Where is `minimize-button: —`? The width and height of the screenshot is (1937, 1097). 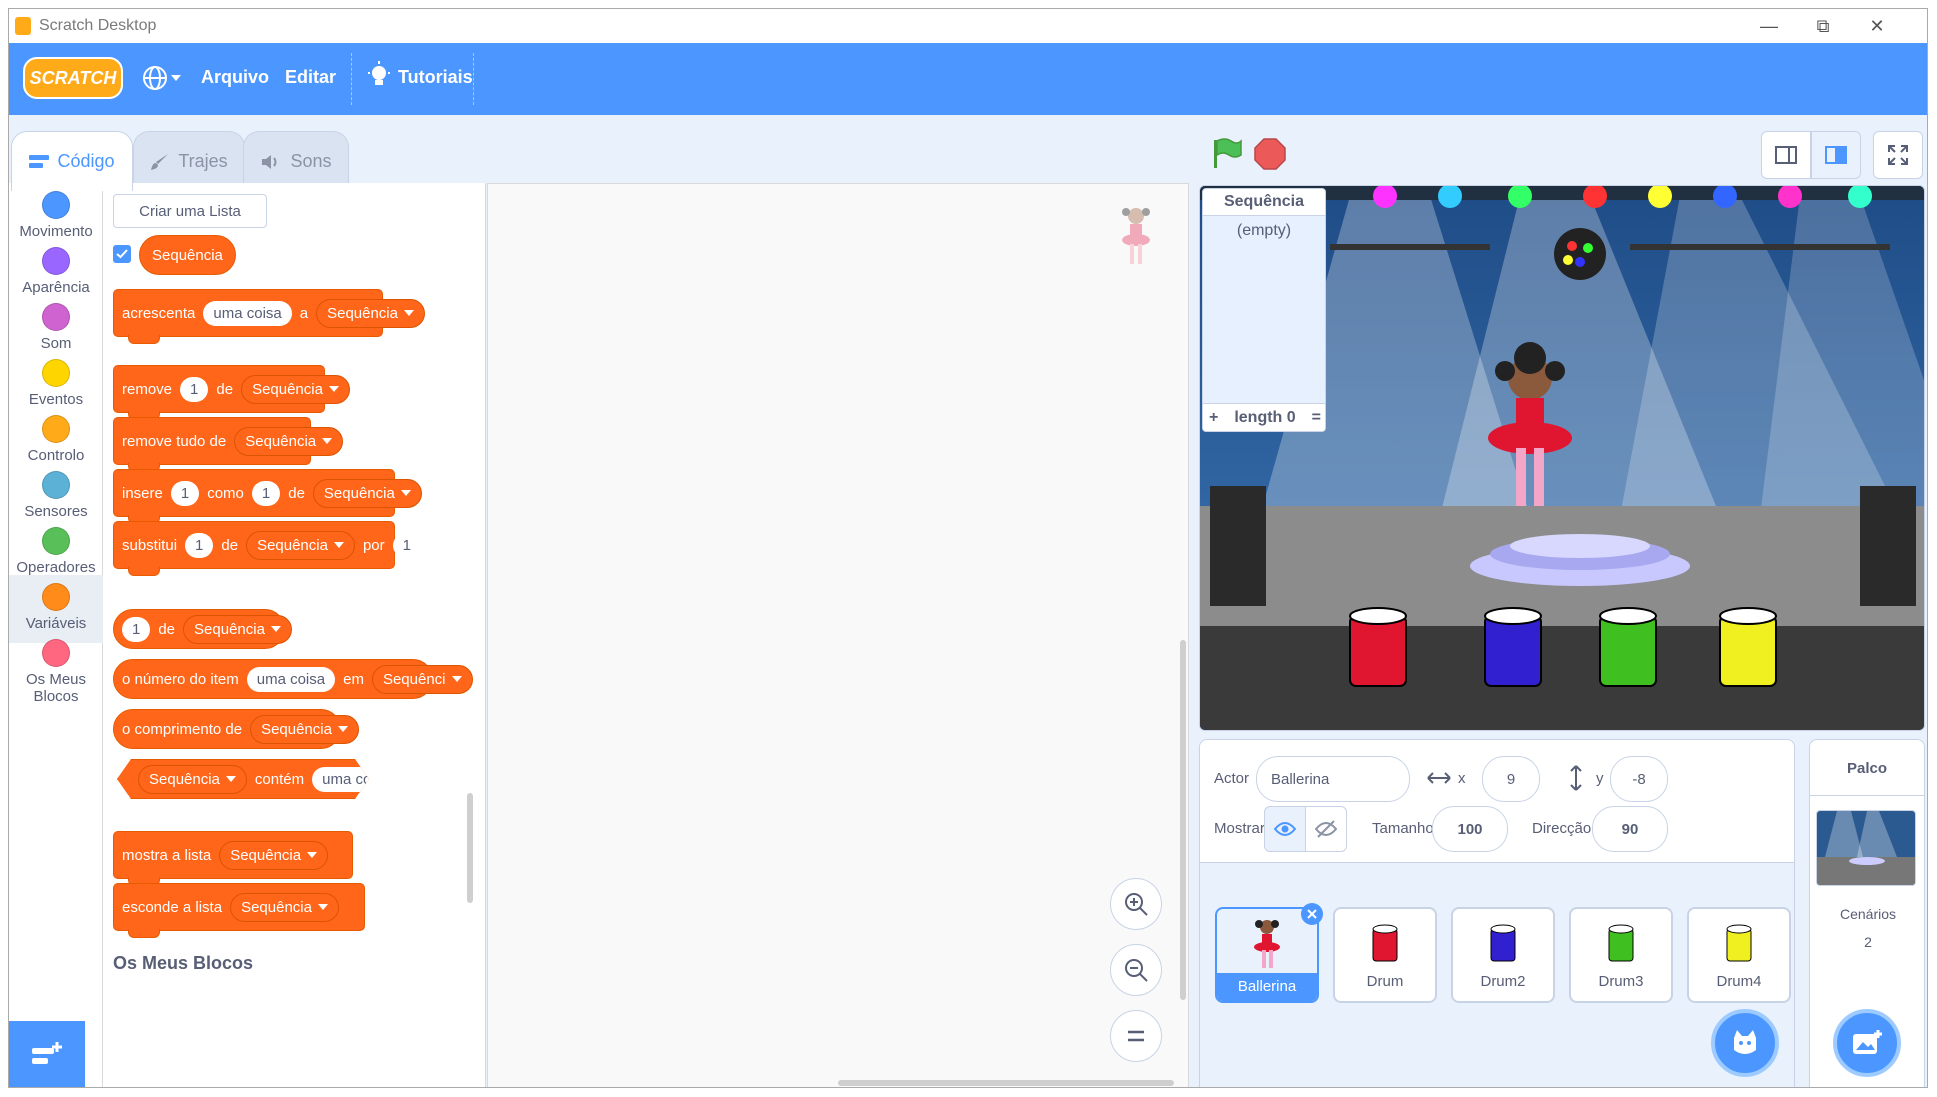 minimize-button: — is located at coordinates (1769, 26).